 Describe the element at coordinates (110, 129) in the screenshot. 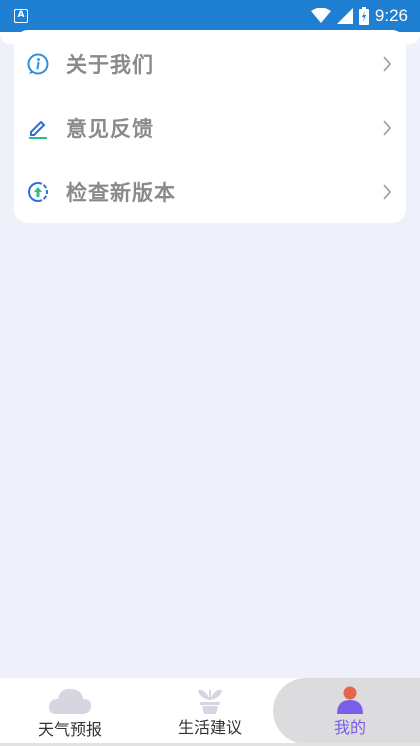

I see `menu-label-feedback: 意见反馈` at that location.